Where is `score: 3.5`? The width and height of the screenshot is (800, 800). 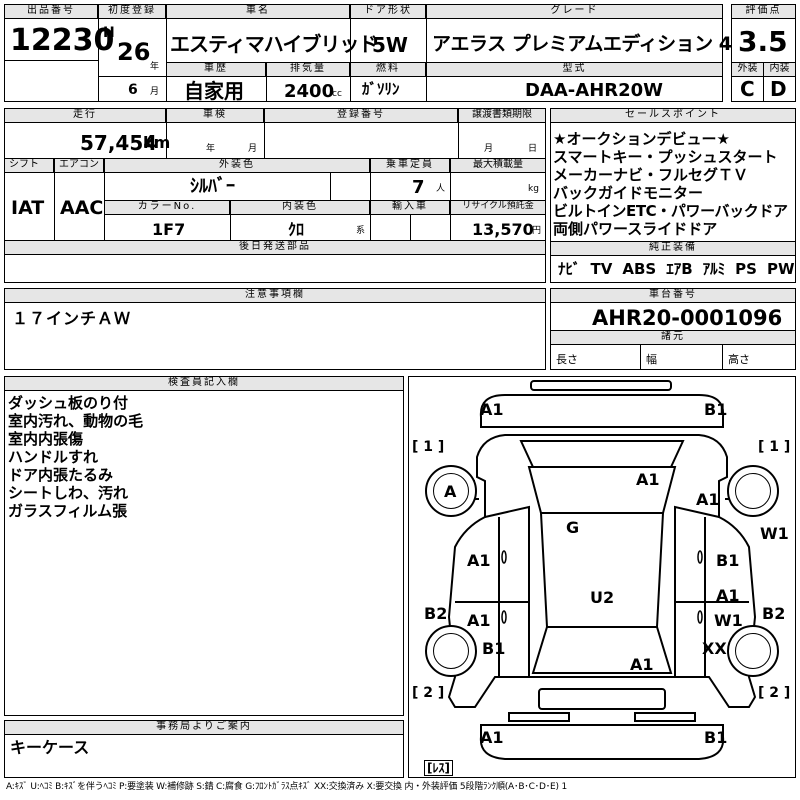
score: 3.5 is located at coordinates (763, 41).